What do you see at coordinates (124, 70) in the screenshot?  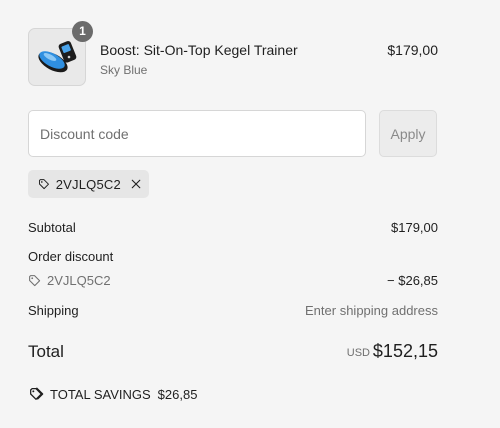 I see `product-variant: Sky Blue` at bounding box center [124, 70].